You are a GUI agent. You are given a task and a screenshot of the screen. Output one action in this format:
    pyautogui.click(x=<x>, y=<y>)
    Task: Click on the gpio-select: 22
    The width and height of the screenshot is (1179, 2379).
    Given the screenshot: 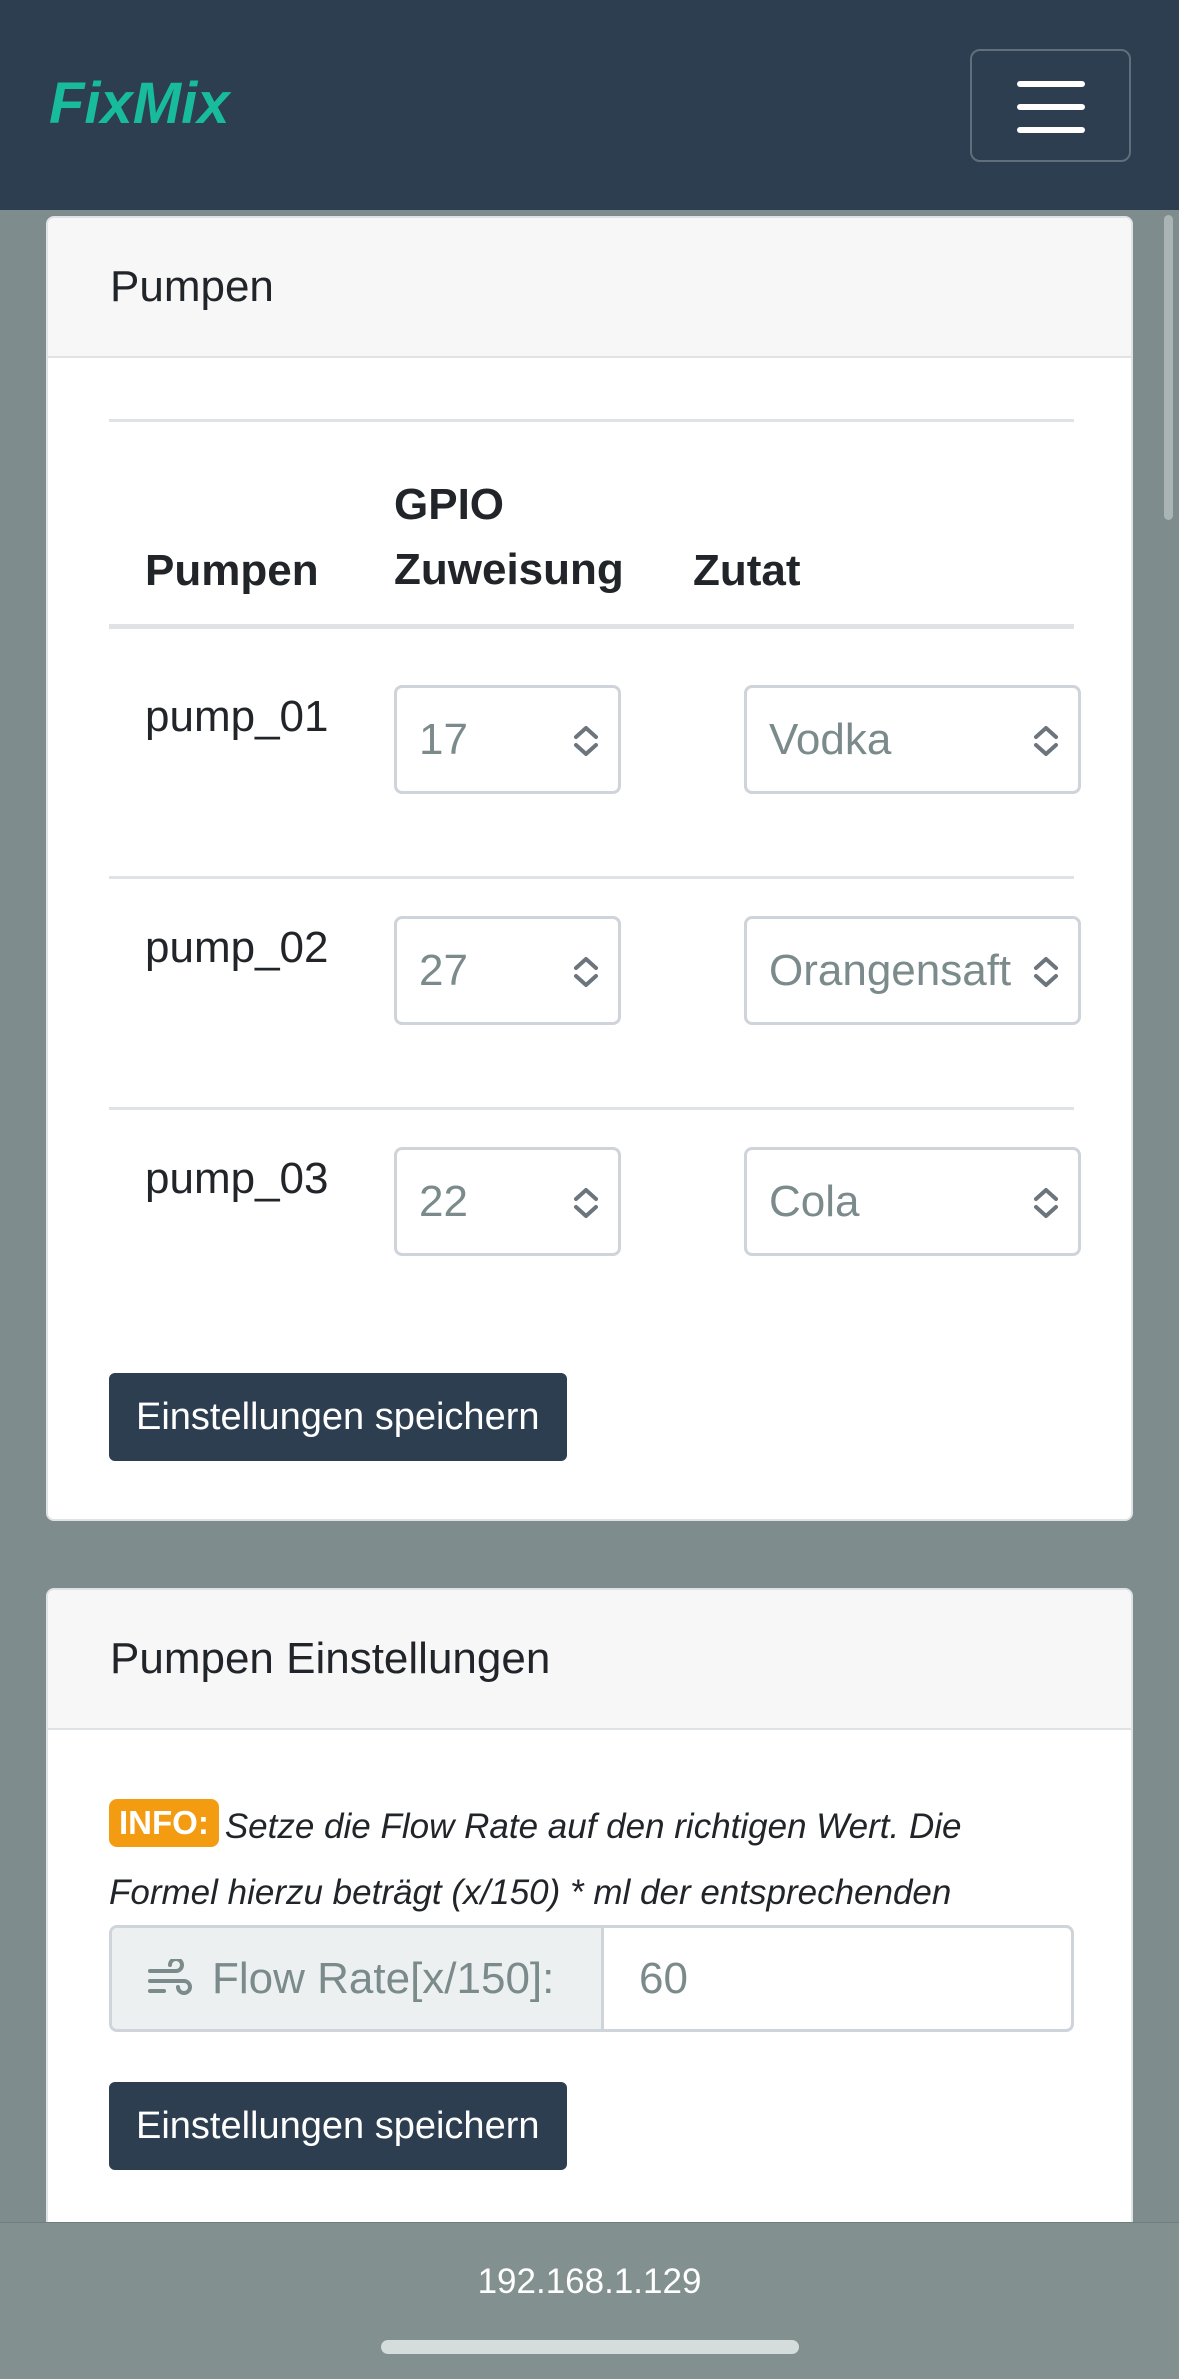 What is the action you would take?
    pyautogui.click(x=507, y=1201)
    